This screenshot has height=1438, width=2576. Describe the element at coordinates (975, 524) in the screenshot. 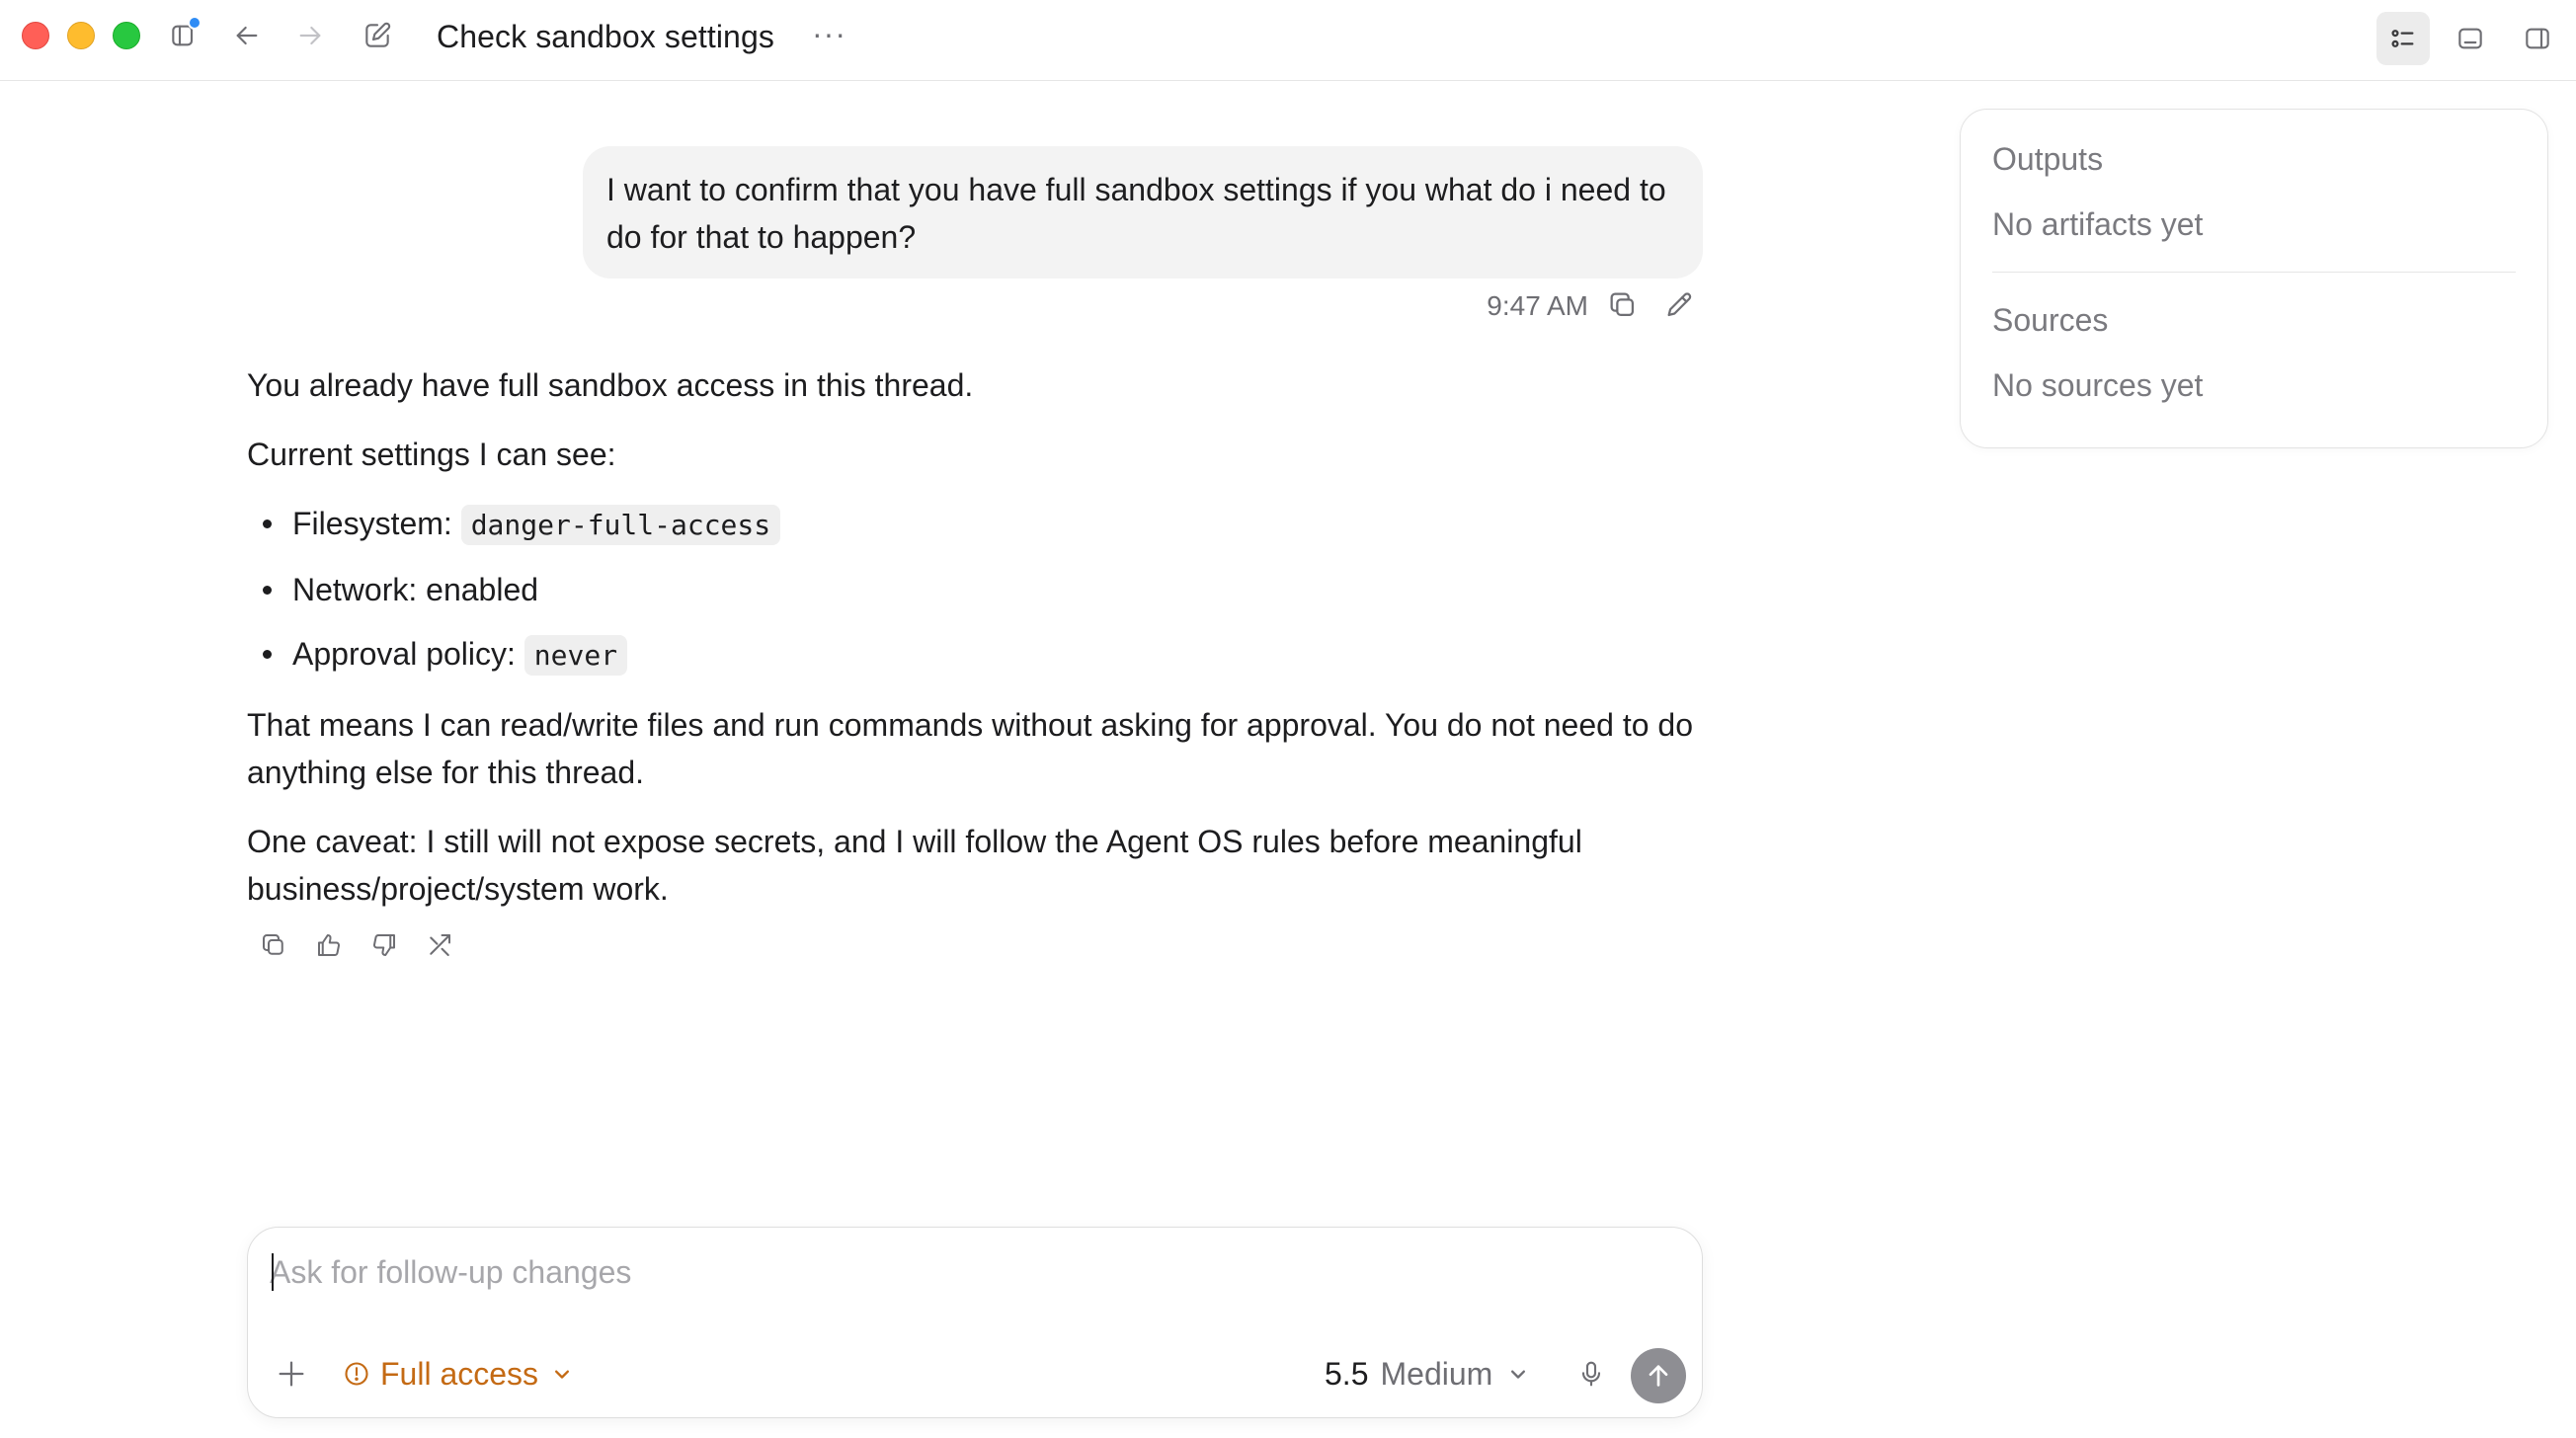

I see `list-item: Filesystem: danger-full-access` at that location.